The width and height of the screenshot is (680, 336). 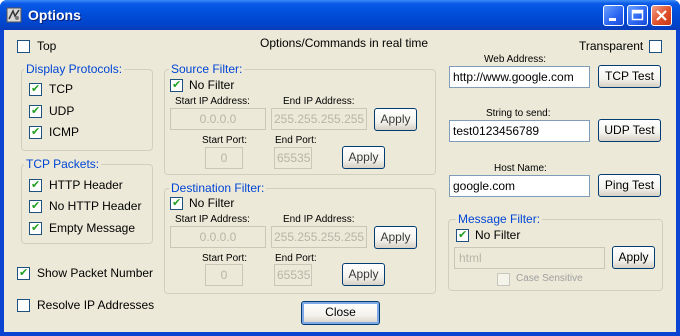 I want to click on resolve-ip-checkbox, so click(x=23, y=305).